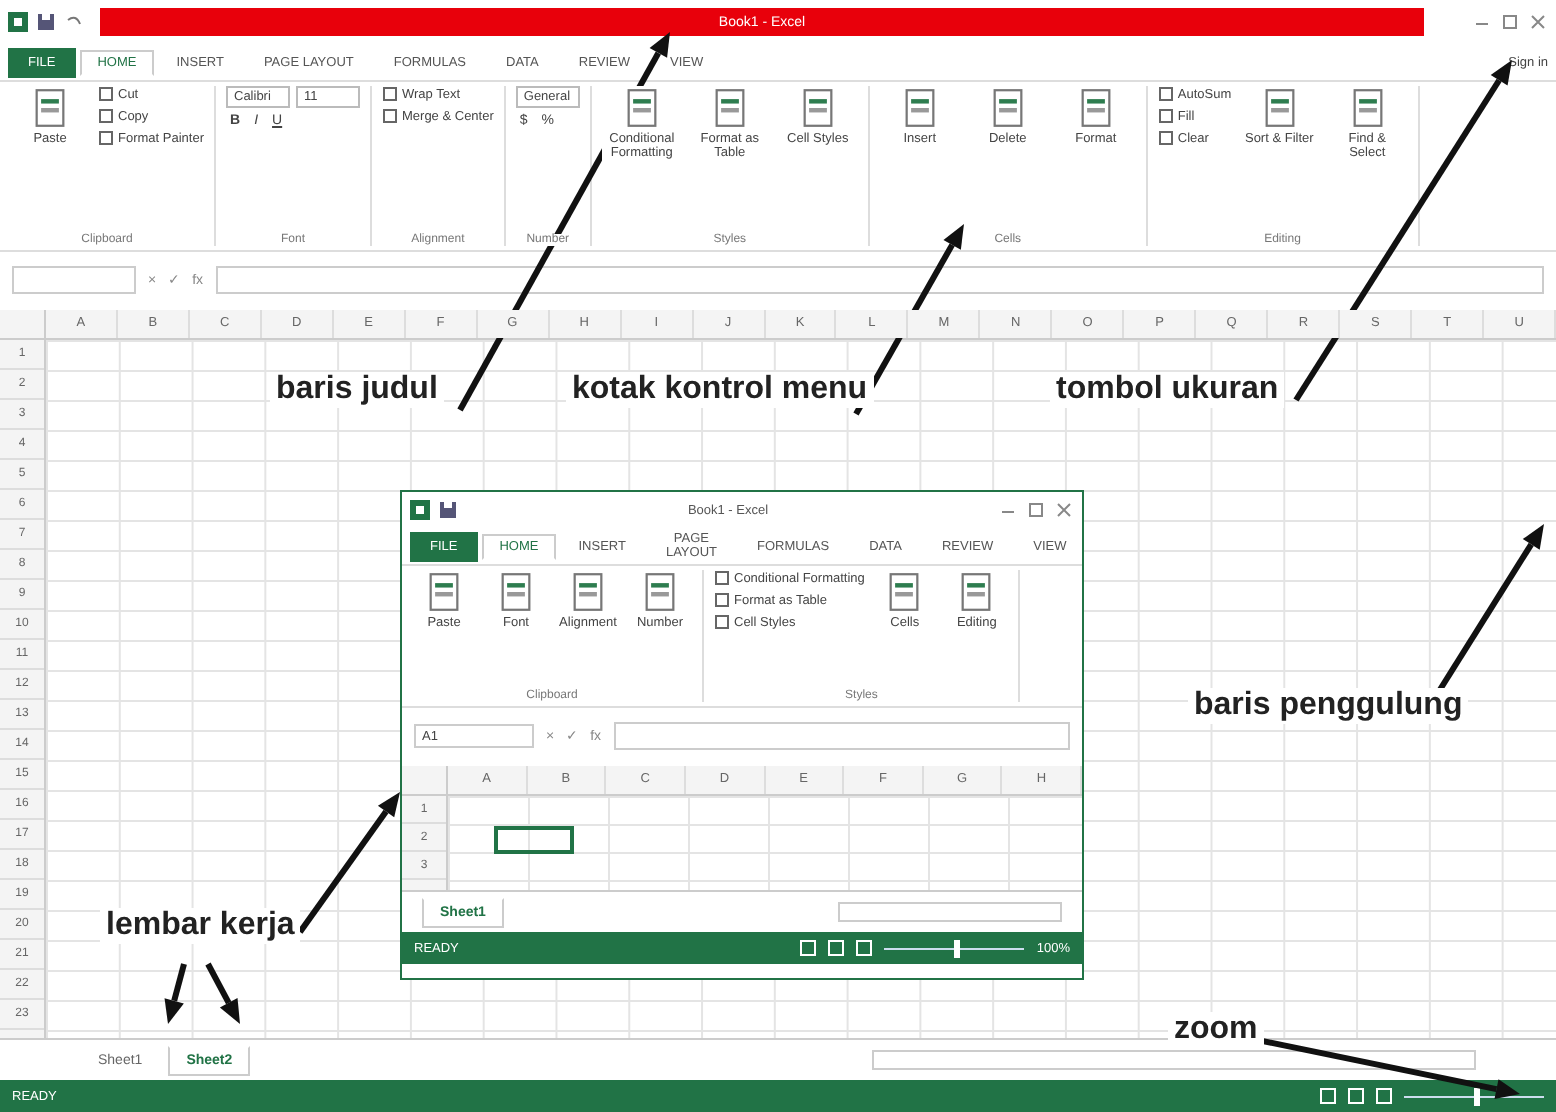 This screenshot has height=1112, width=1556. I want to click on annotation-label: kotak kontrol menu, so click(720, 390).